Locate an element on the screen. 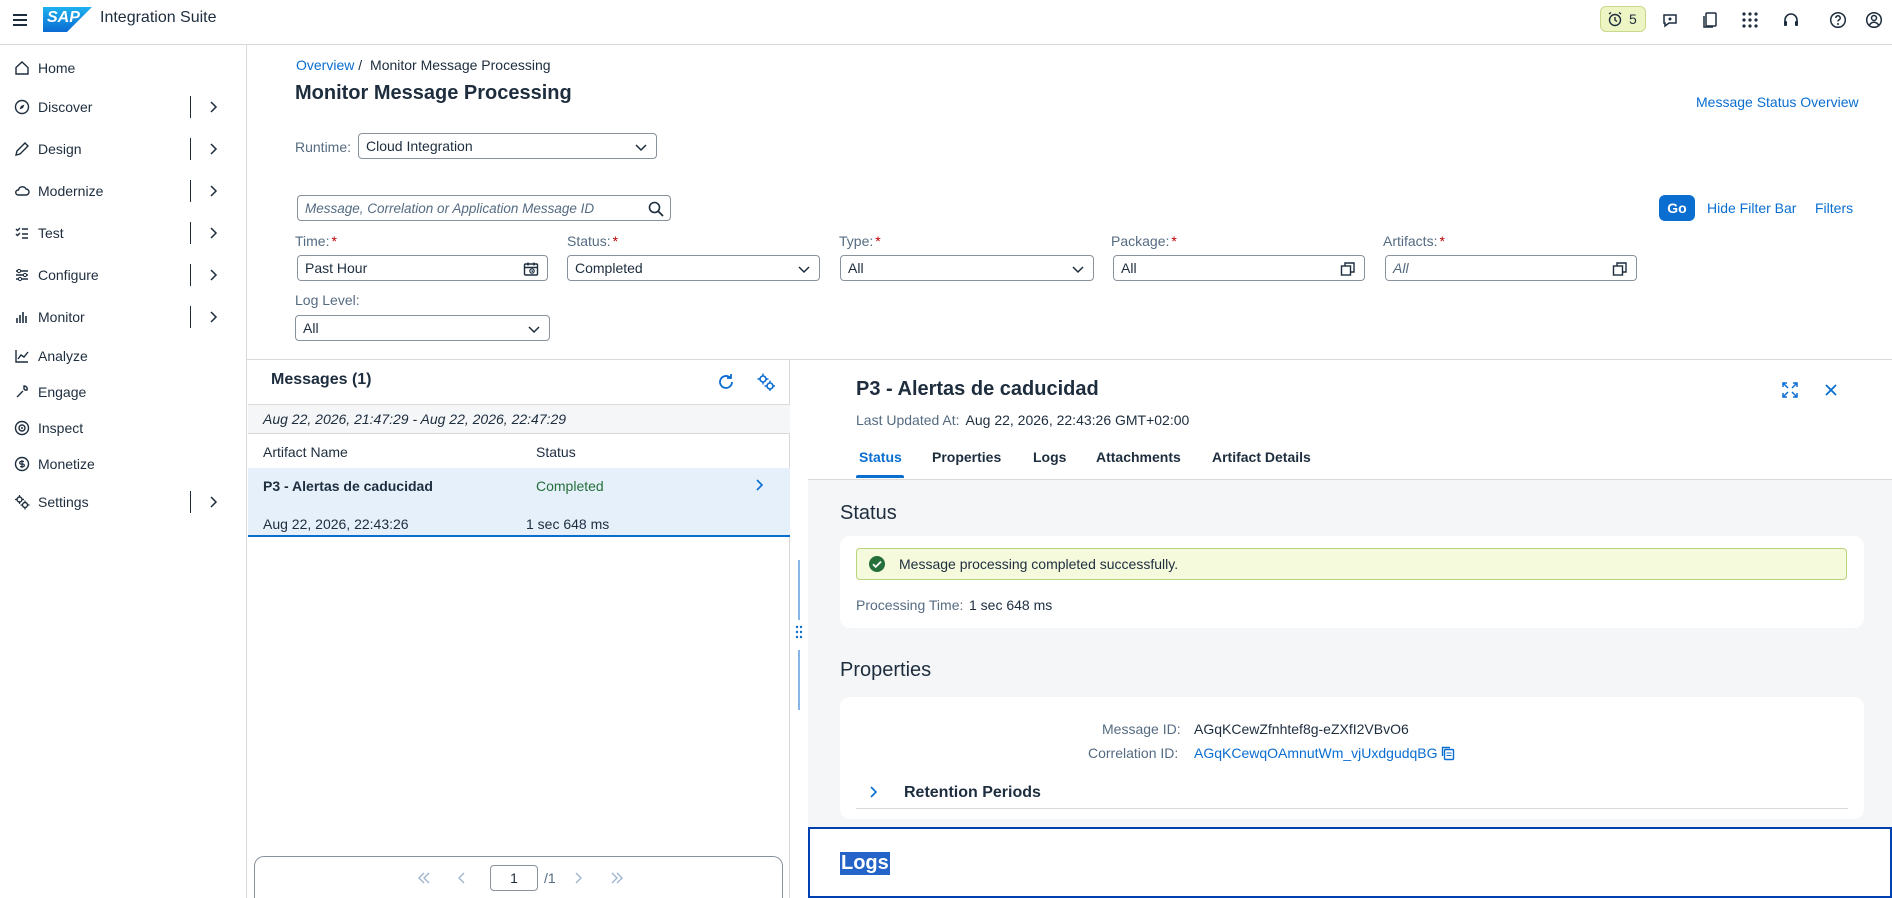 Image resolution: width=1892 pixels, height=898 pixels. nav-label: Settings is located at coordinates (63, 502).